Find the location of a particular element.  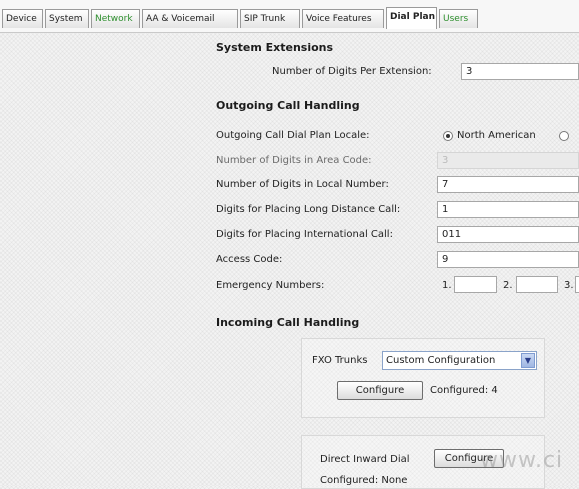

north-american-label: North American is located at coordinates (496, 135).